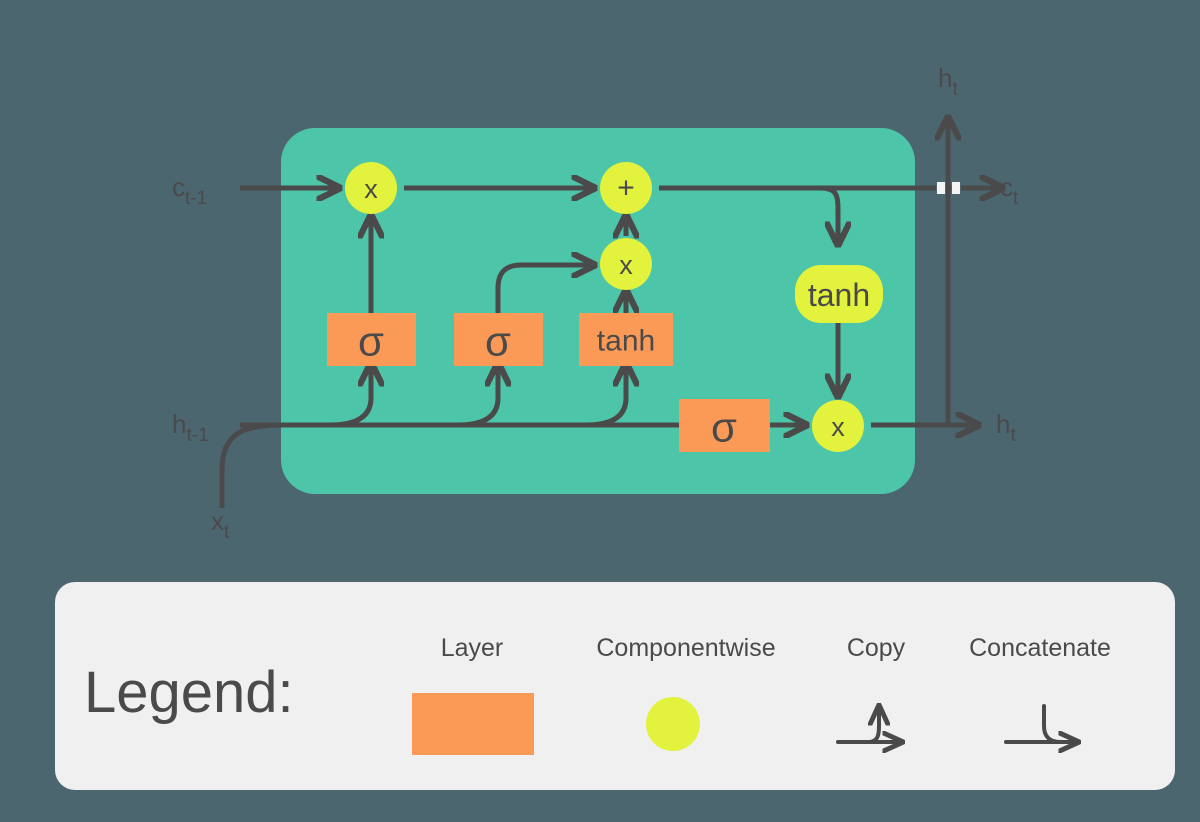 Image resolution: width=1200 pixels, height=822 pixels. I want to click on layer-input-gate-label: σ, so click(498, 341).